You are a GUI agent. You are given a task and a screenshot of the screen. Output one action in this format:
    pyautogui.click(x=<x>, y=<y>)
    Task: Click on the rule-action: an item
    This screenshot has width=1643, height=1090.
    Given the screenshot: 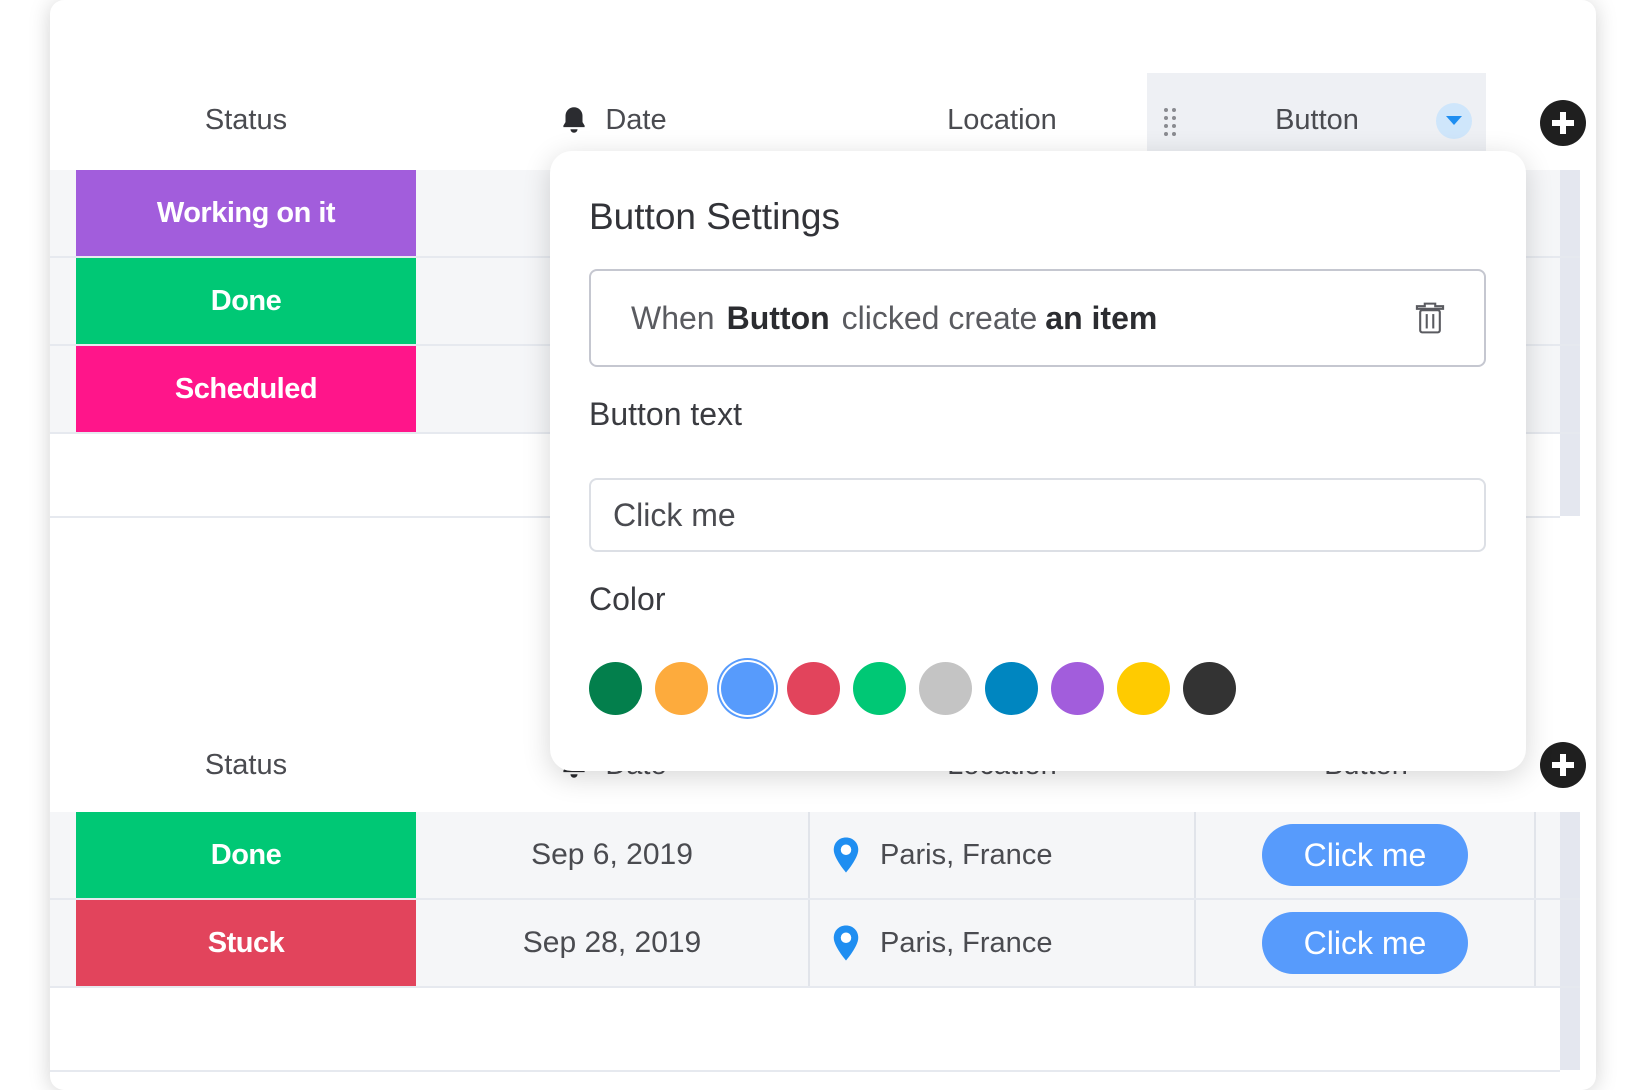 What is the action you would take?
    pyautogui.click(x=1101, y=318)
    